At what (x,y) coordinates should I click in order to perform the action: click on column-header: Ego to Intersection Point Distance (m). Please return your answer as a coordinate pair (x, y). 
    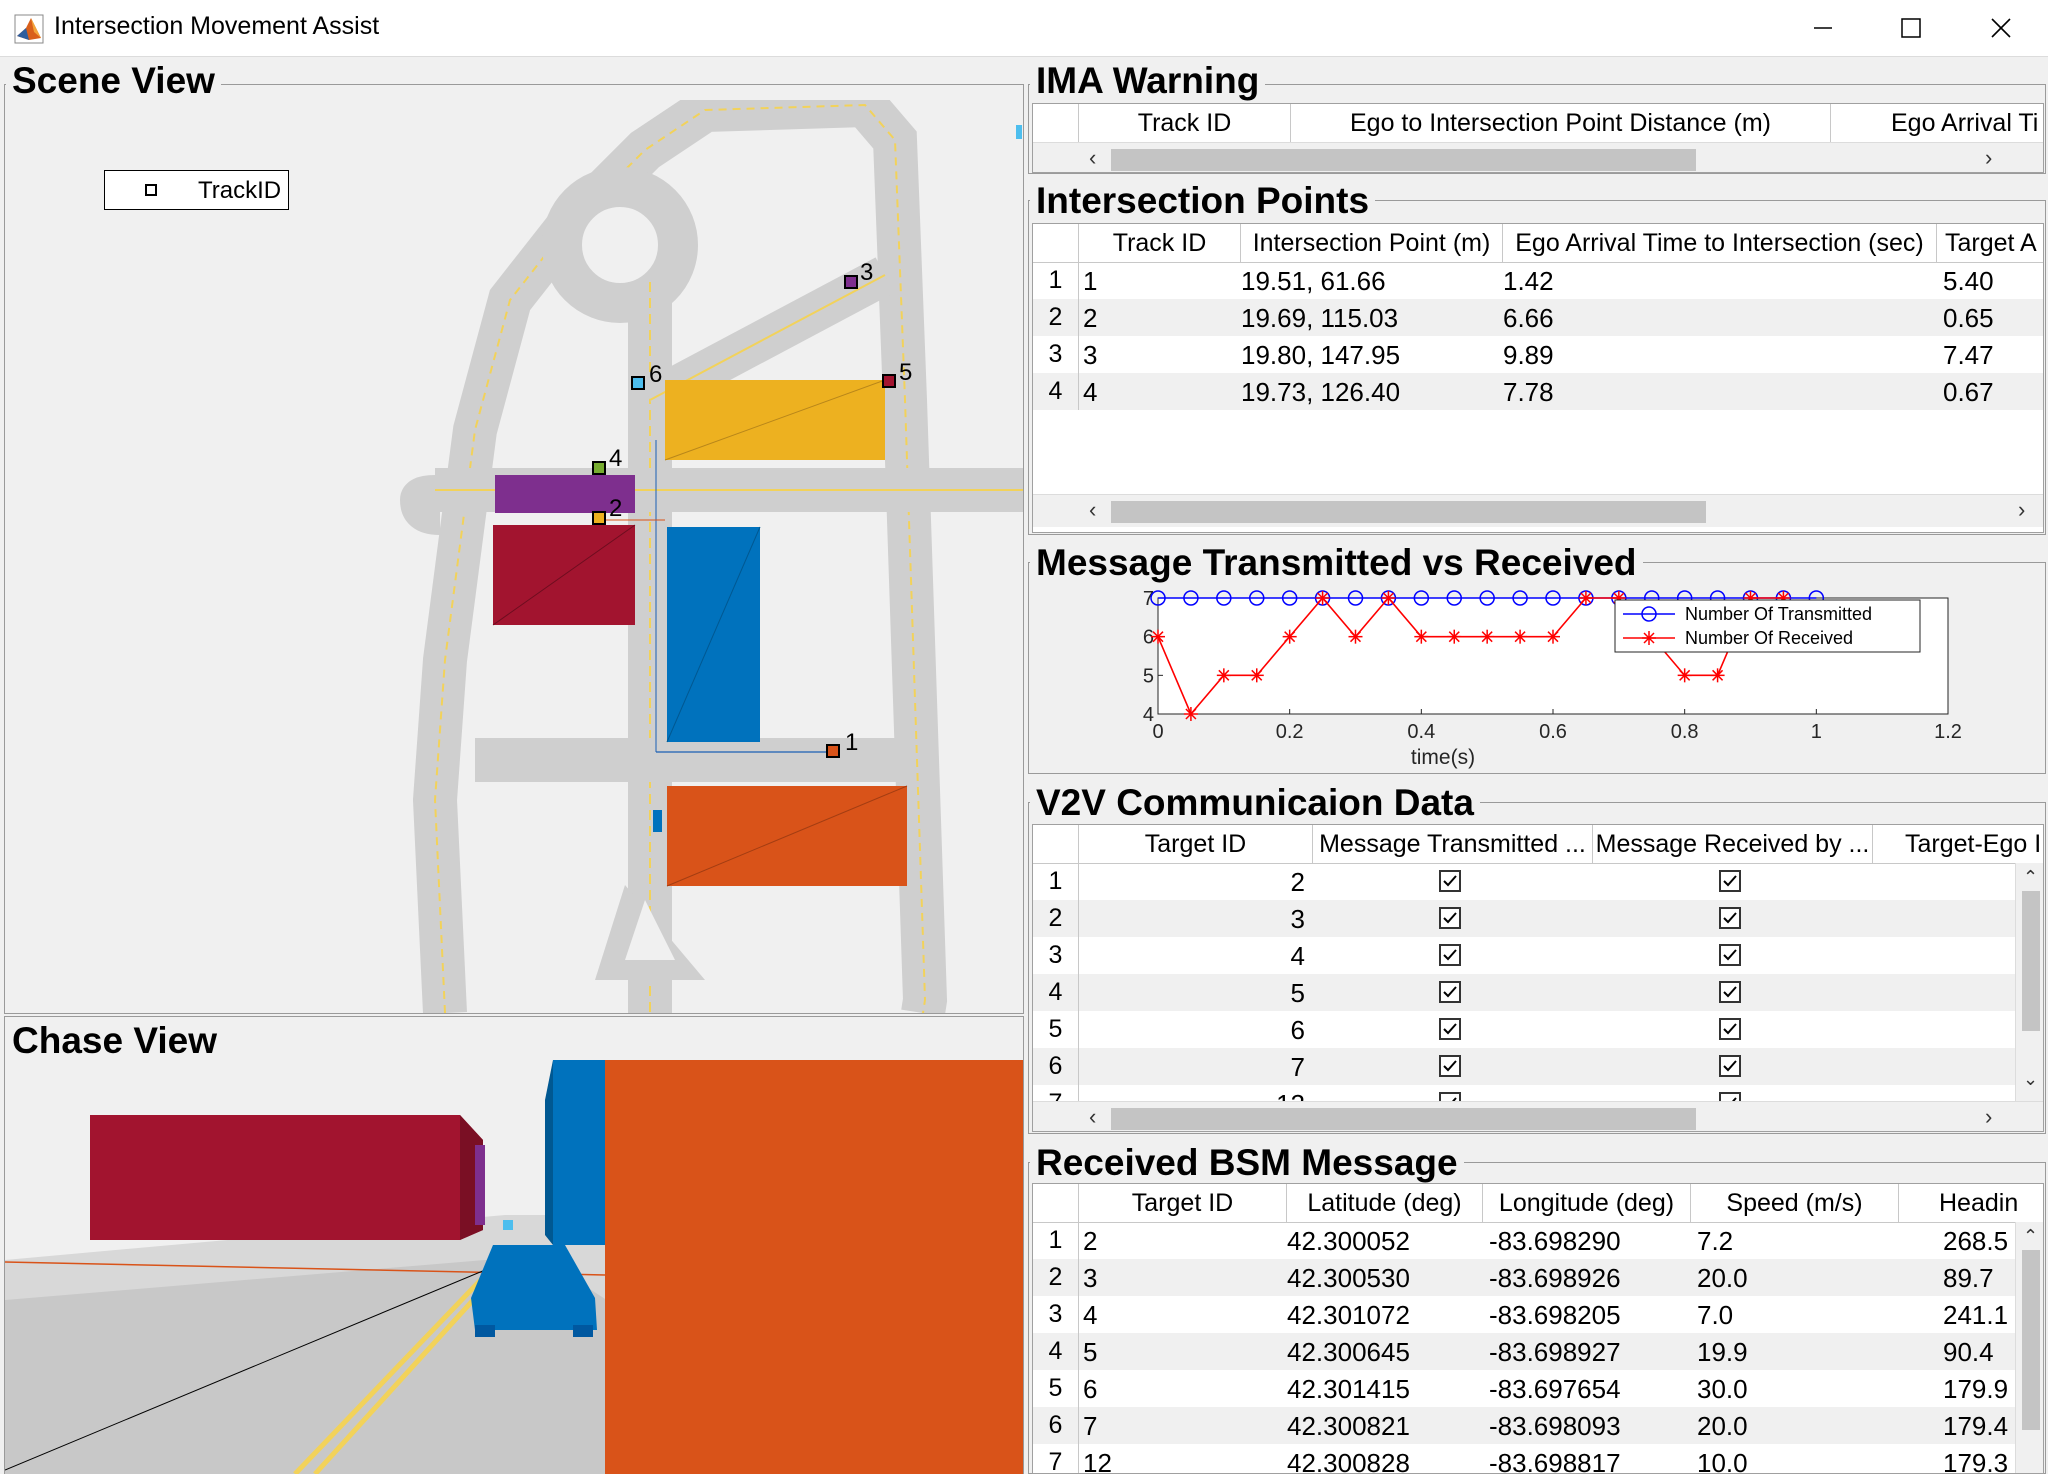
    Looking at the image, I should click on (1561, 123).